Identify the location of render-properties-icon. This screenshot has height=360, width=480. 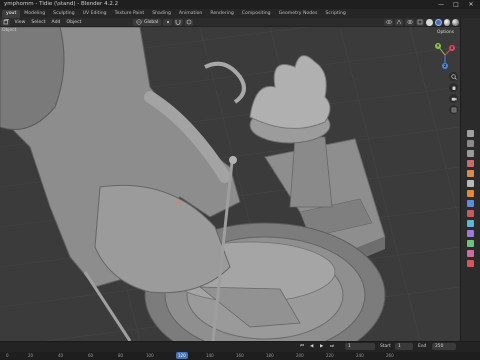
(470, 143).